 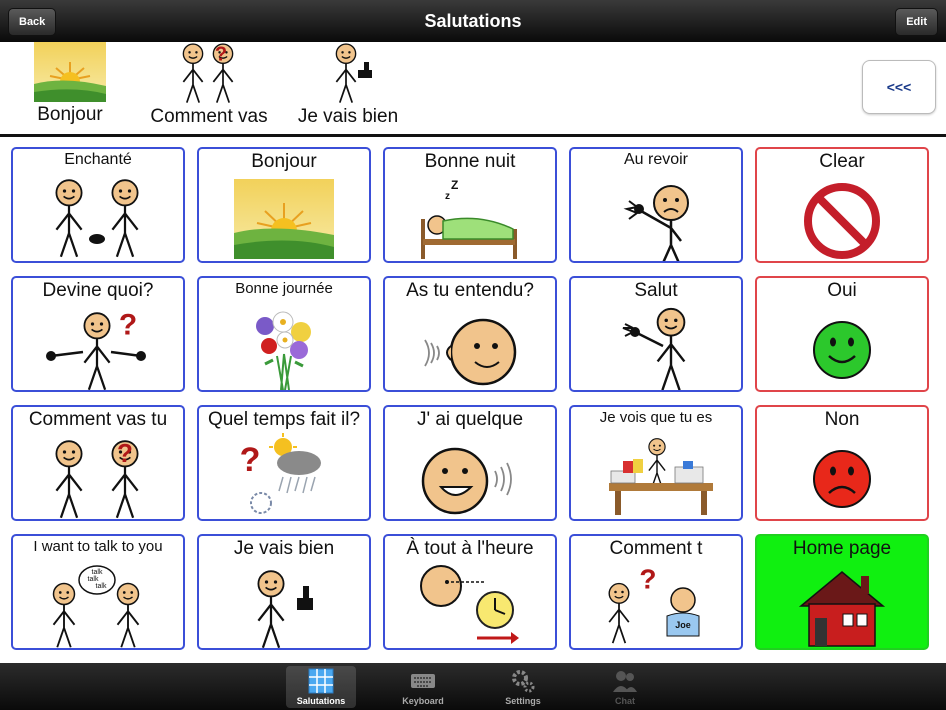 I want to click on tab-label: Chat, so click(x=625, y=701).